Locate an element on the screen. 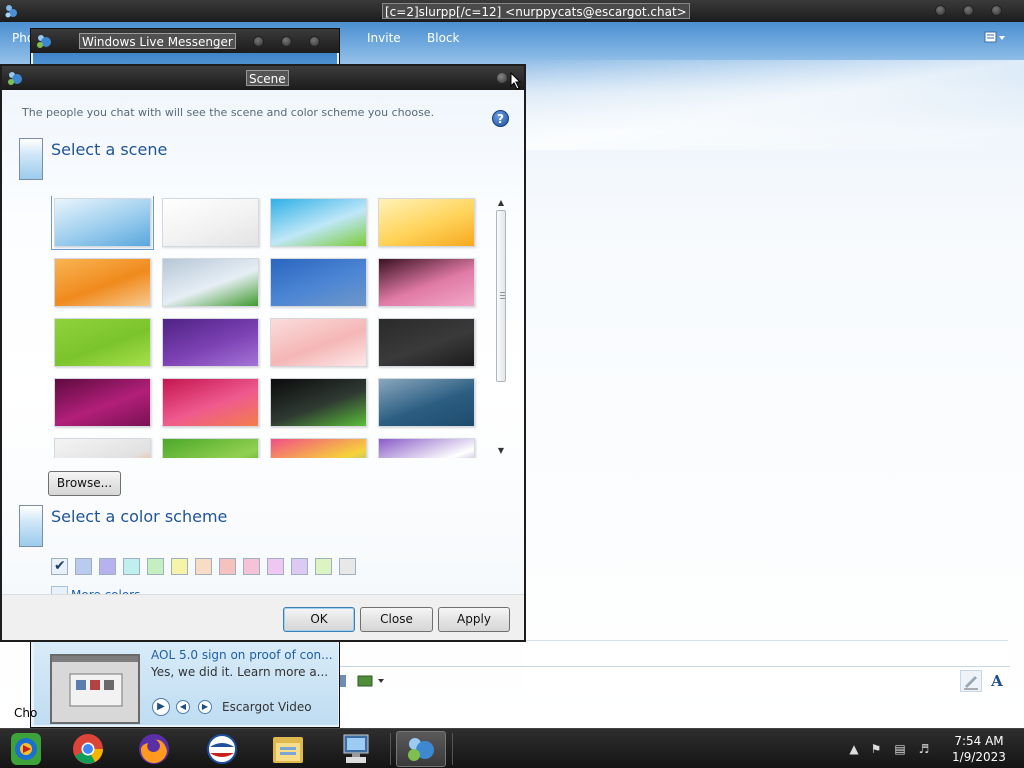  scene-scrollbar: ▲ − − − ▼ is located at coordinates (501, 328).